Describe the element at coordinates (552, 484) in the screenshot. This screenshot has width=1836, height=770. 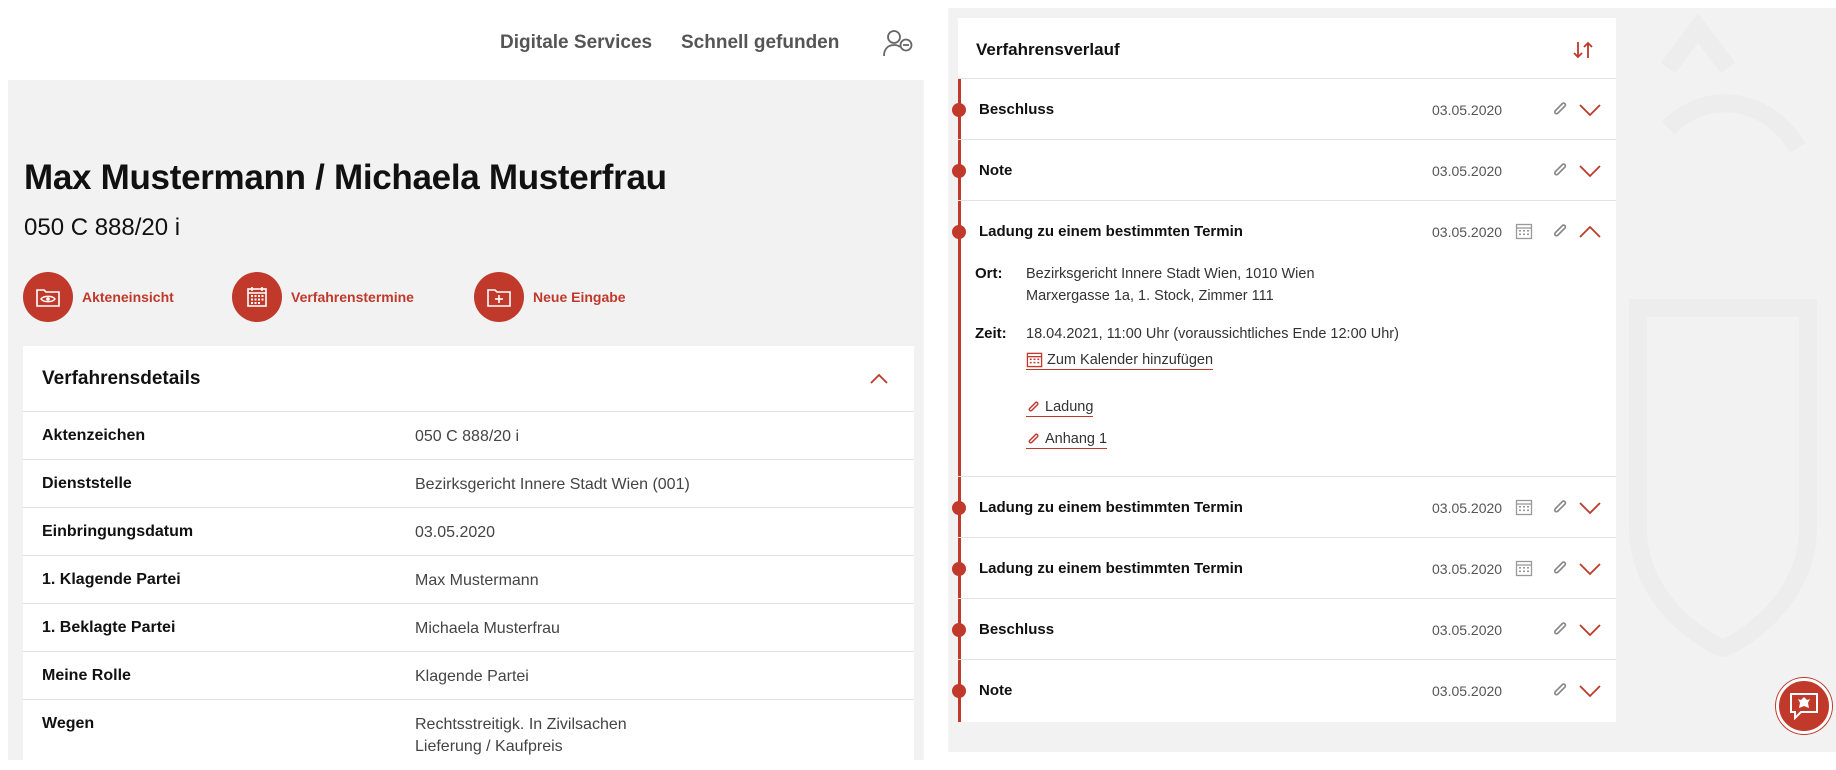
I see `detail-value: Bezirksgericht Innere Stadt Wien (001)` at that location.